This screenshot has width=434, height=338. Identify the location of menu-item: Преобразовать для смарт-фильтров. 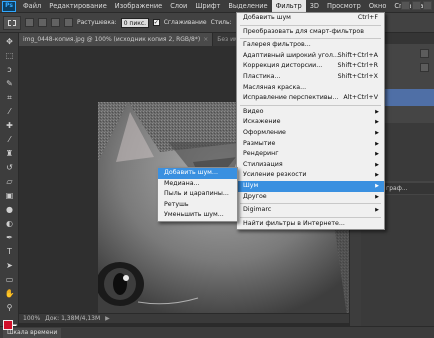
(310, 32).